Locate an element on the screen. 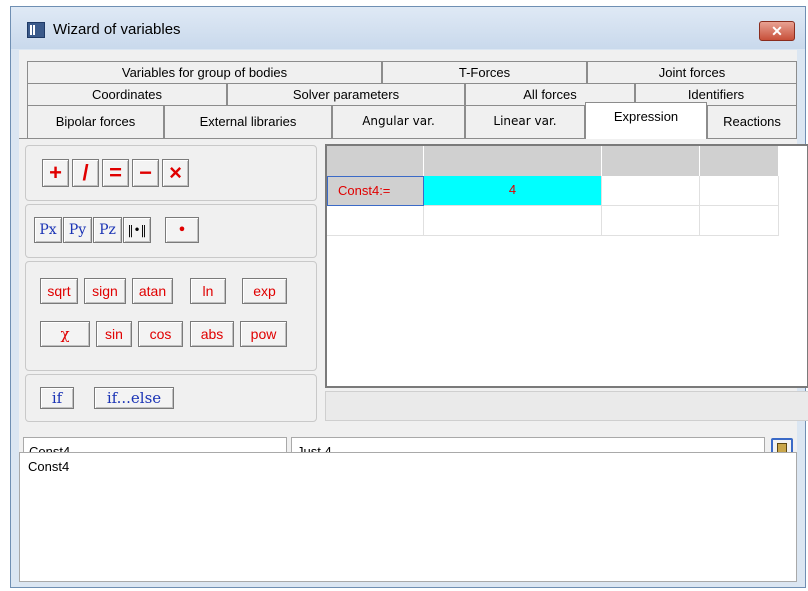 Image resolution: width=808 pixels, height=591 pixels. tab-reactions: Reactions is located at coordinates (752, 121).